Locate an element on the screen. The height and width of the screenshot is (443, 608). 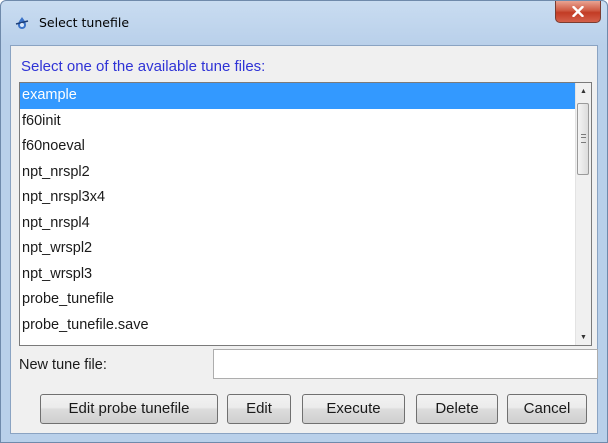
tunefile-list-item: npt_nrspl4 is located at coordinates (297, 224).